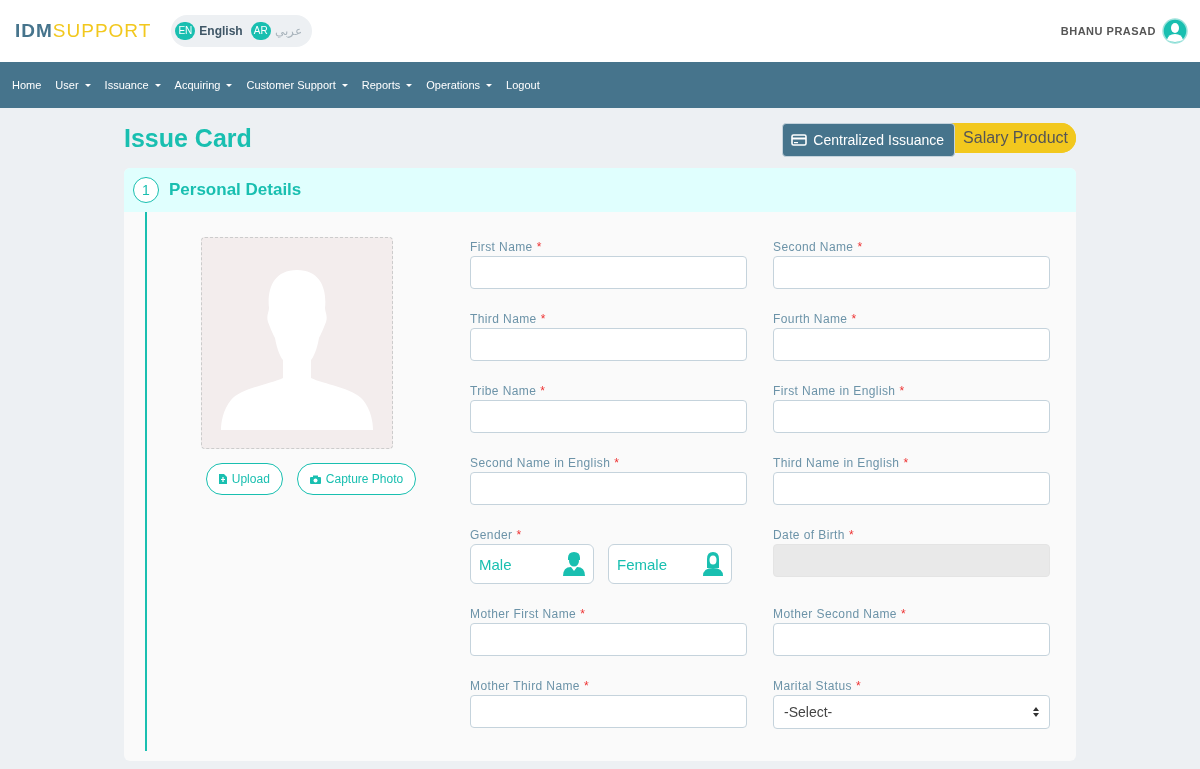  I want to click on nav-link: User, so click(73, 85).